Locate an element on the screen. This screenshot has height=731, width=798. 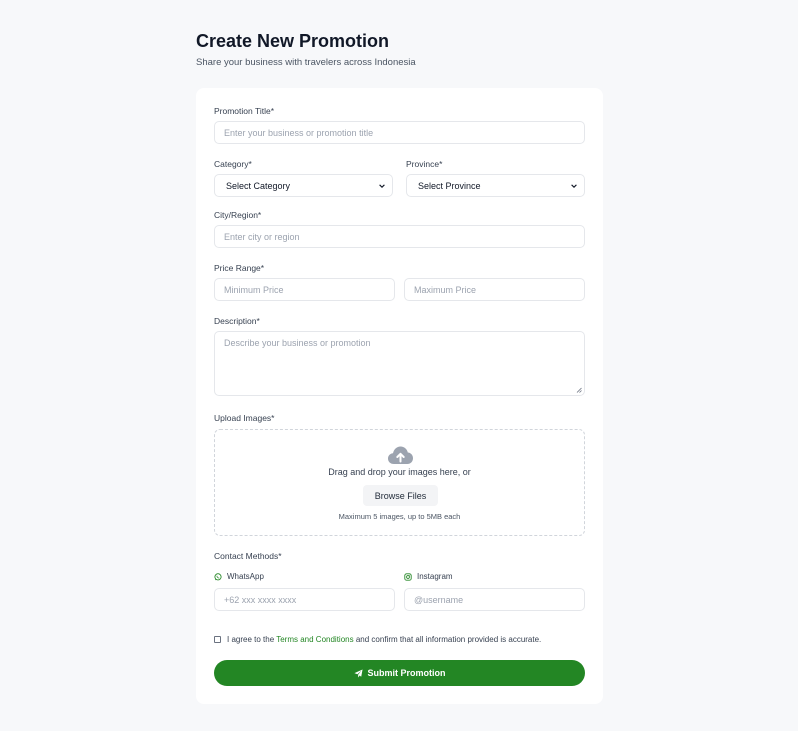
submit-promotion-button: Submit Promotion is located at coordinates (399, 673).